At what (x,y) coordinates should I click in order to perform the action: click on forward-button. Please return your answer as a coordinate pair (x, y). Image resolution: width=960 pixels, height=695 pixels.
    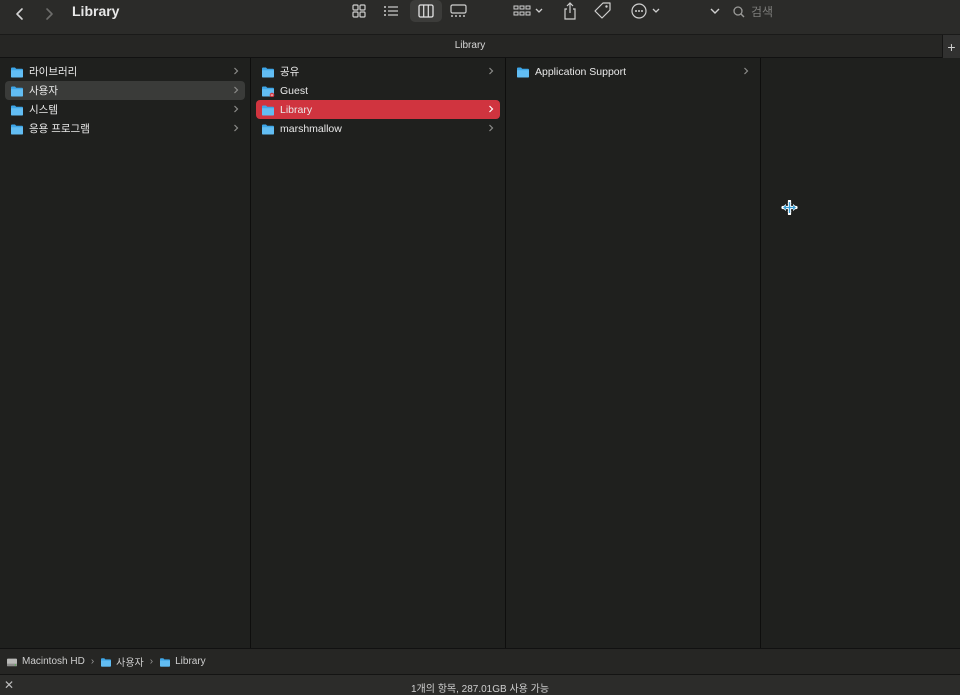
    Looking at the image, I should click on (49, 14).